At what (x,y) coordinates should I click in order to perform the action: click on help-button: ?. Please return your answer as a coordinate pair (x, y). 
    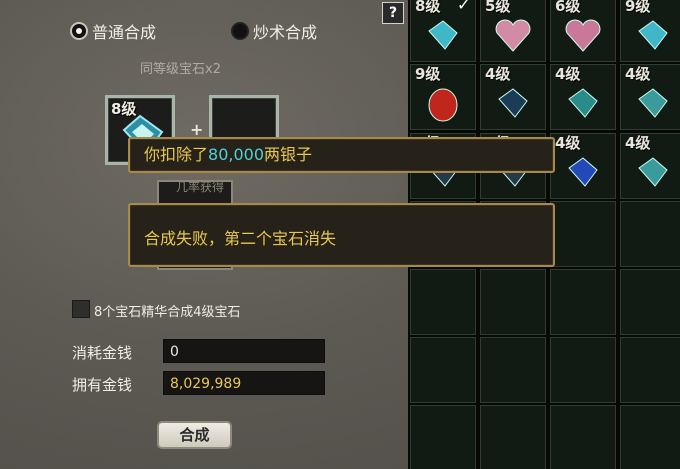
    Looking at the image, I should click on (393, 13).